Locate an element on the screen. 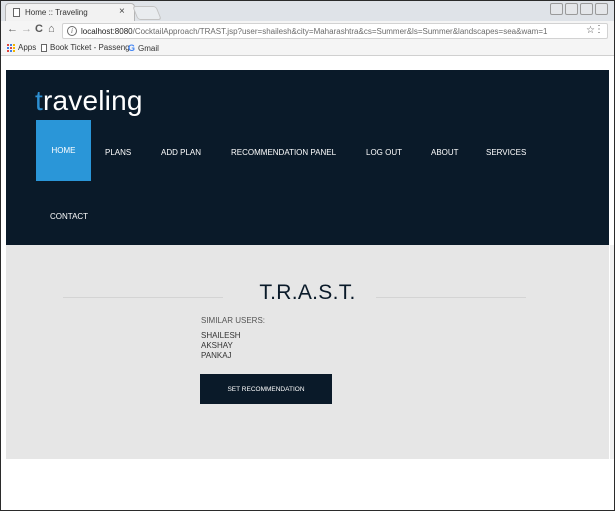 This screenshot has height=511, width=615. close-window-icon is located at coordinates (601, 9).